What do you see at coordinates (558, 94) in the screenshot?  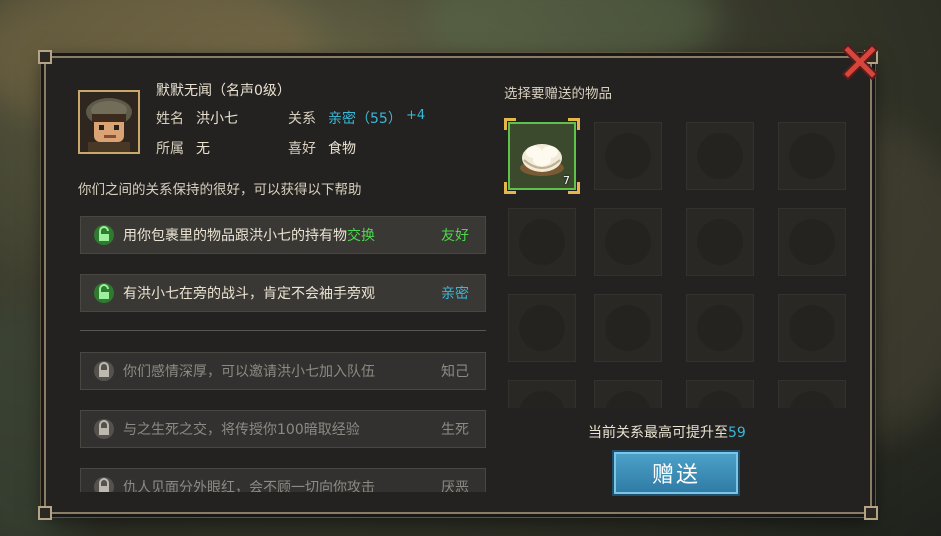 I see `gift-header: 选择要赠送的物品` at bounding box center [558, 94].